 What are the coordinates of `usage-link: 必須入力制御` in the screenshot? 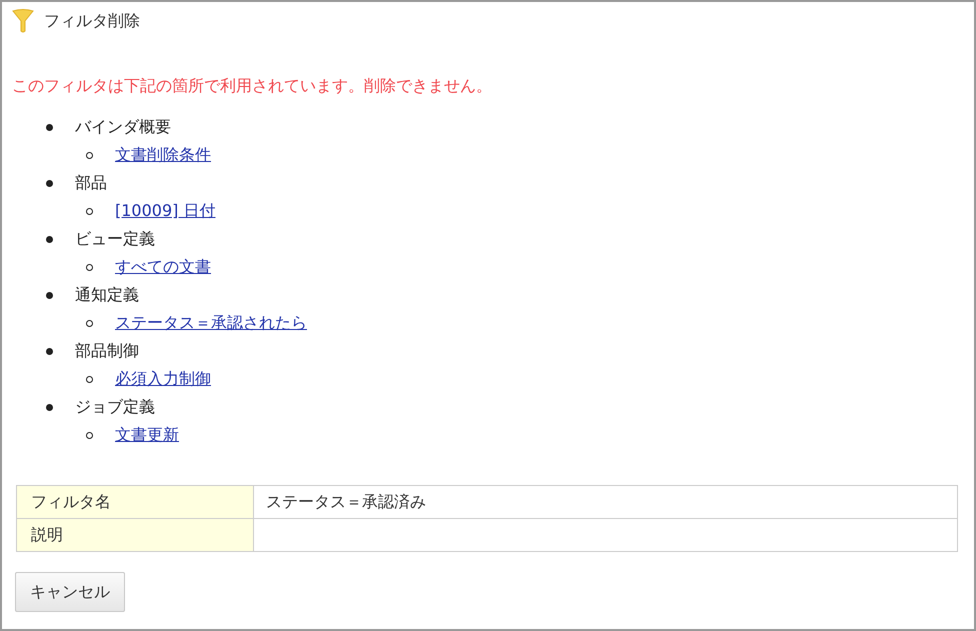 It's located at (163, 379).